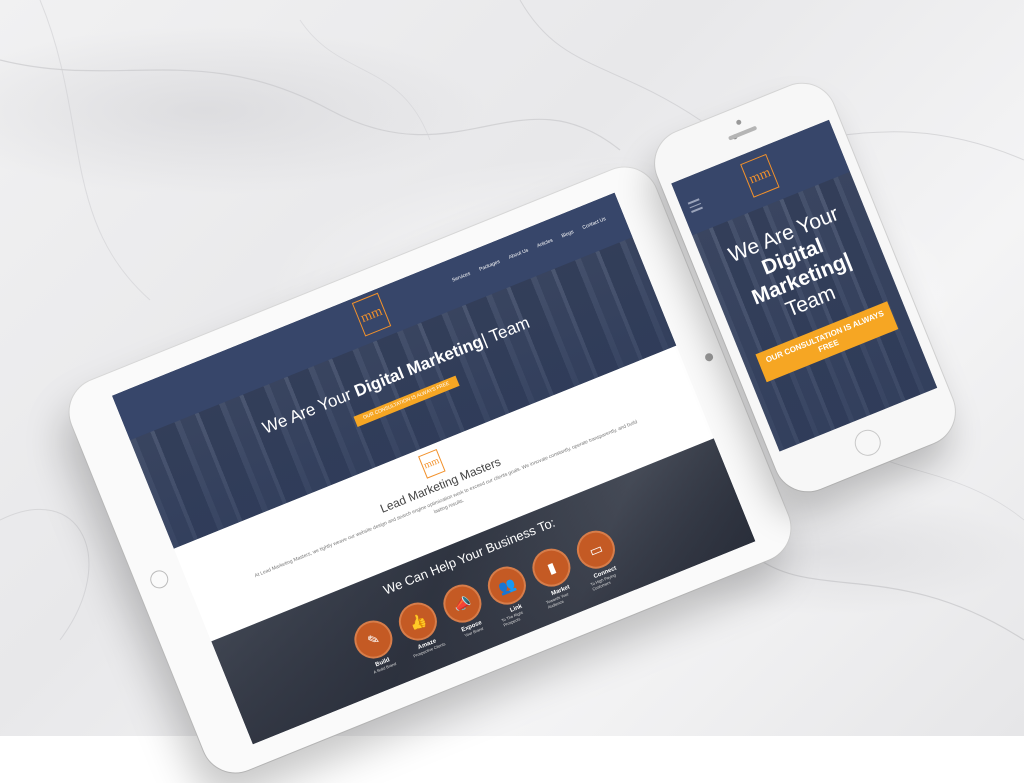  Describe the element at coordinates (373, 639) in the screenshot. I see `pencil-icon: ✎` at that location.